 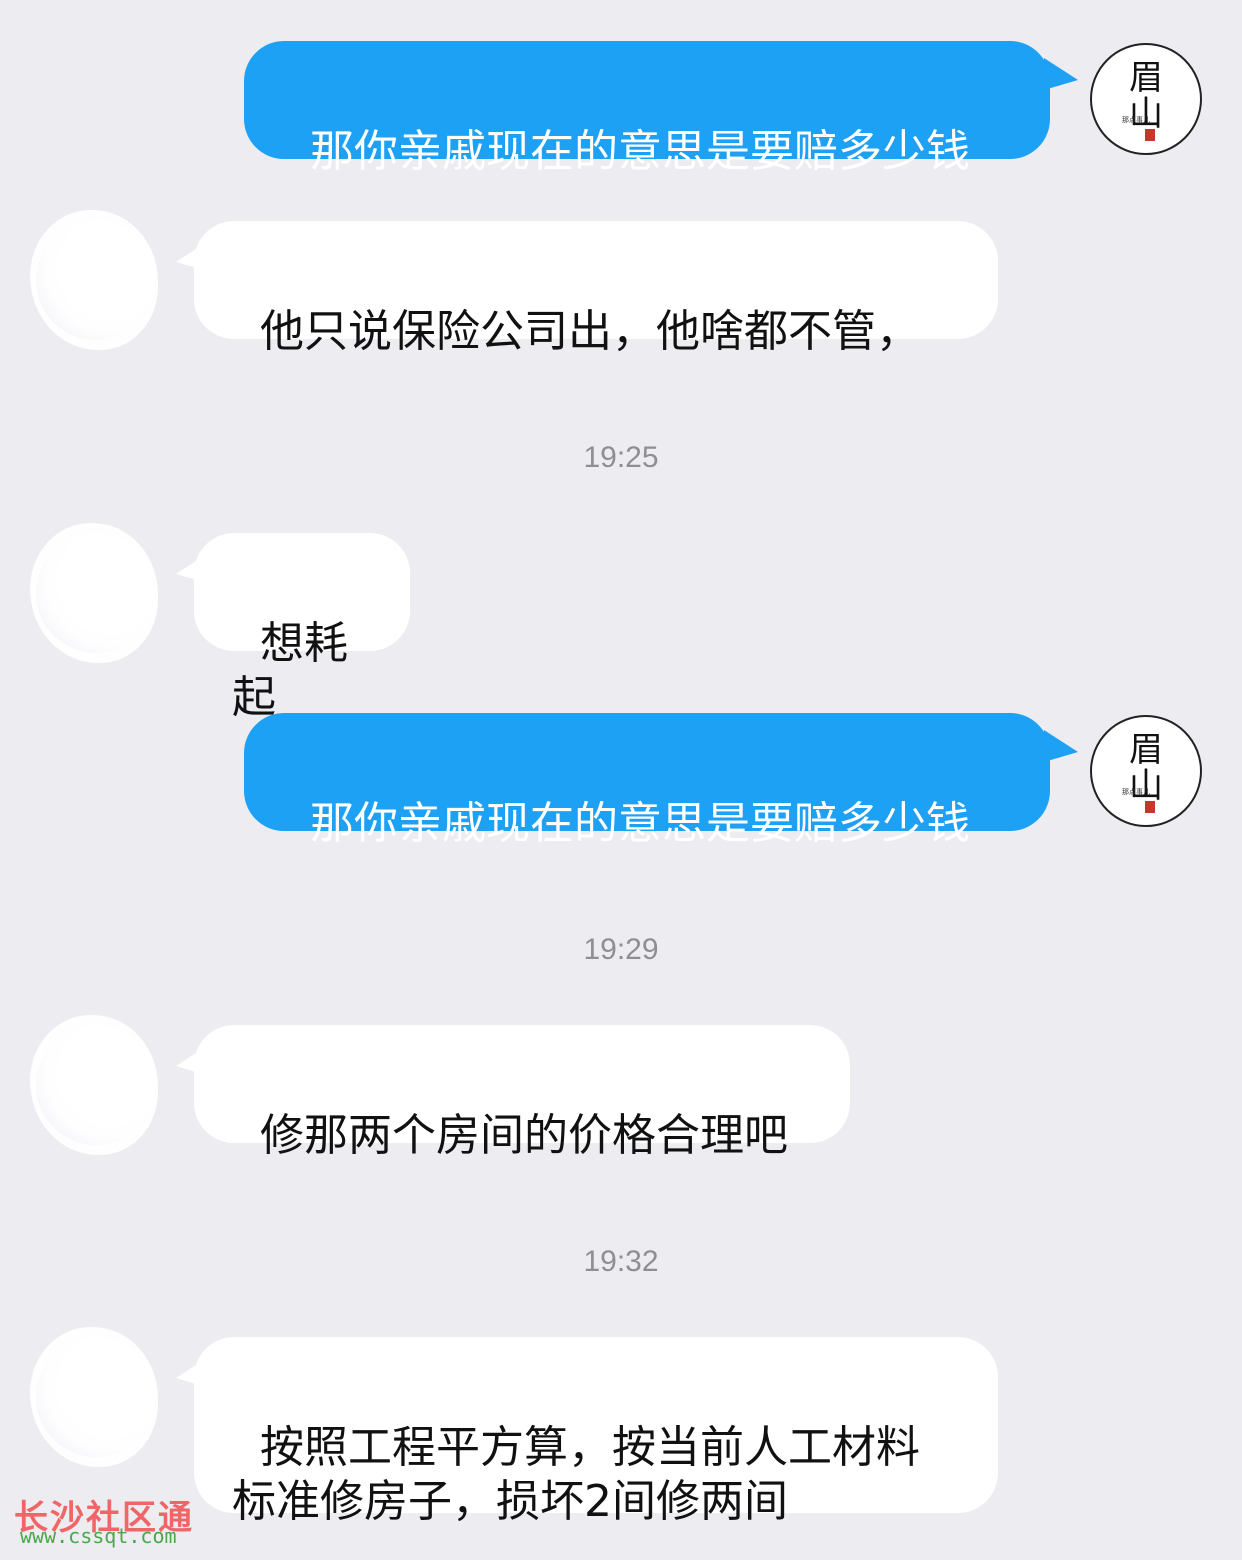 What do you see at coordinates (523, 1135) in the screenshot?
I see `message-text: 修那两个房间的价格合理吧` at bounding box center [523, 1135].